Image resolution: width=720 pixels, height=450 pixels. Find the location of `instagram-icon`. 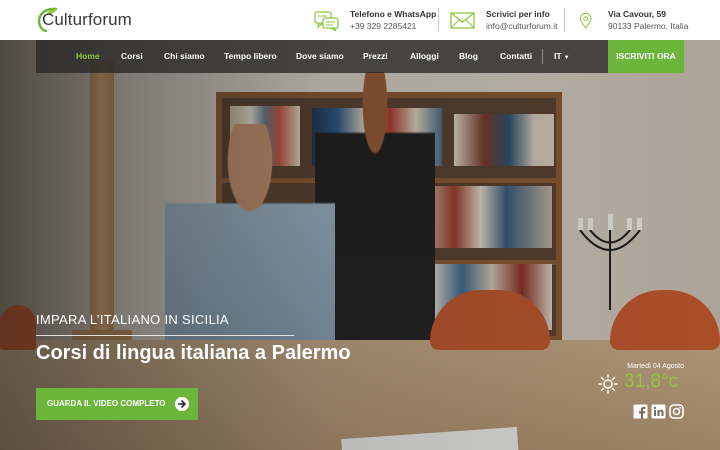

instagram-icon is located at coordinates (676, 411).